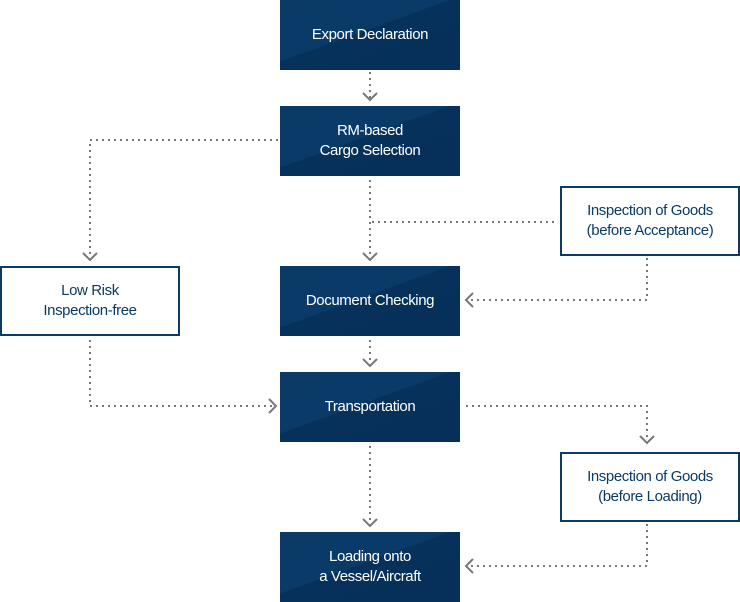 Image resolution: width=740 pixels, height=602 pixels. I want to click on node-label: Export Declaration, so click(370, 34).